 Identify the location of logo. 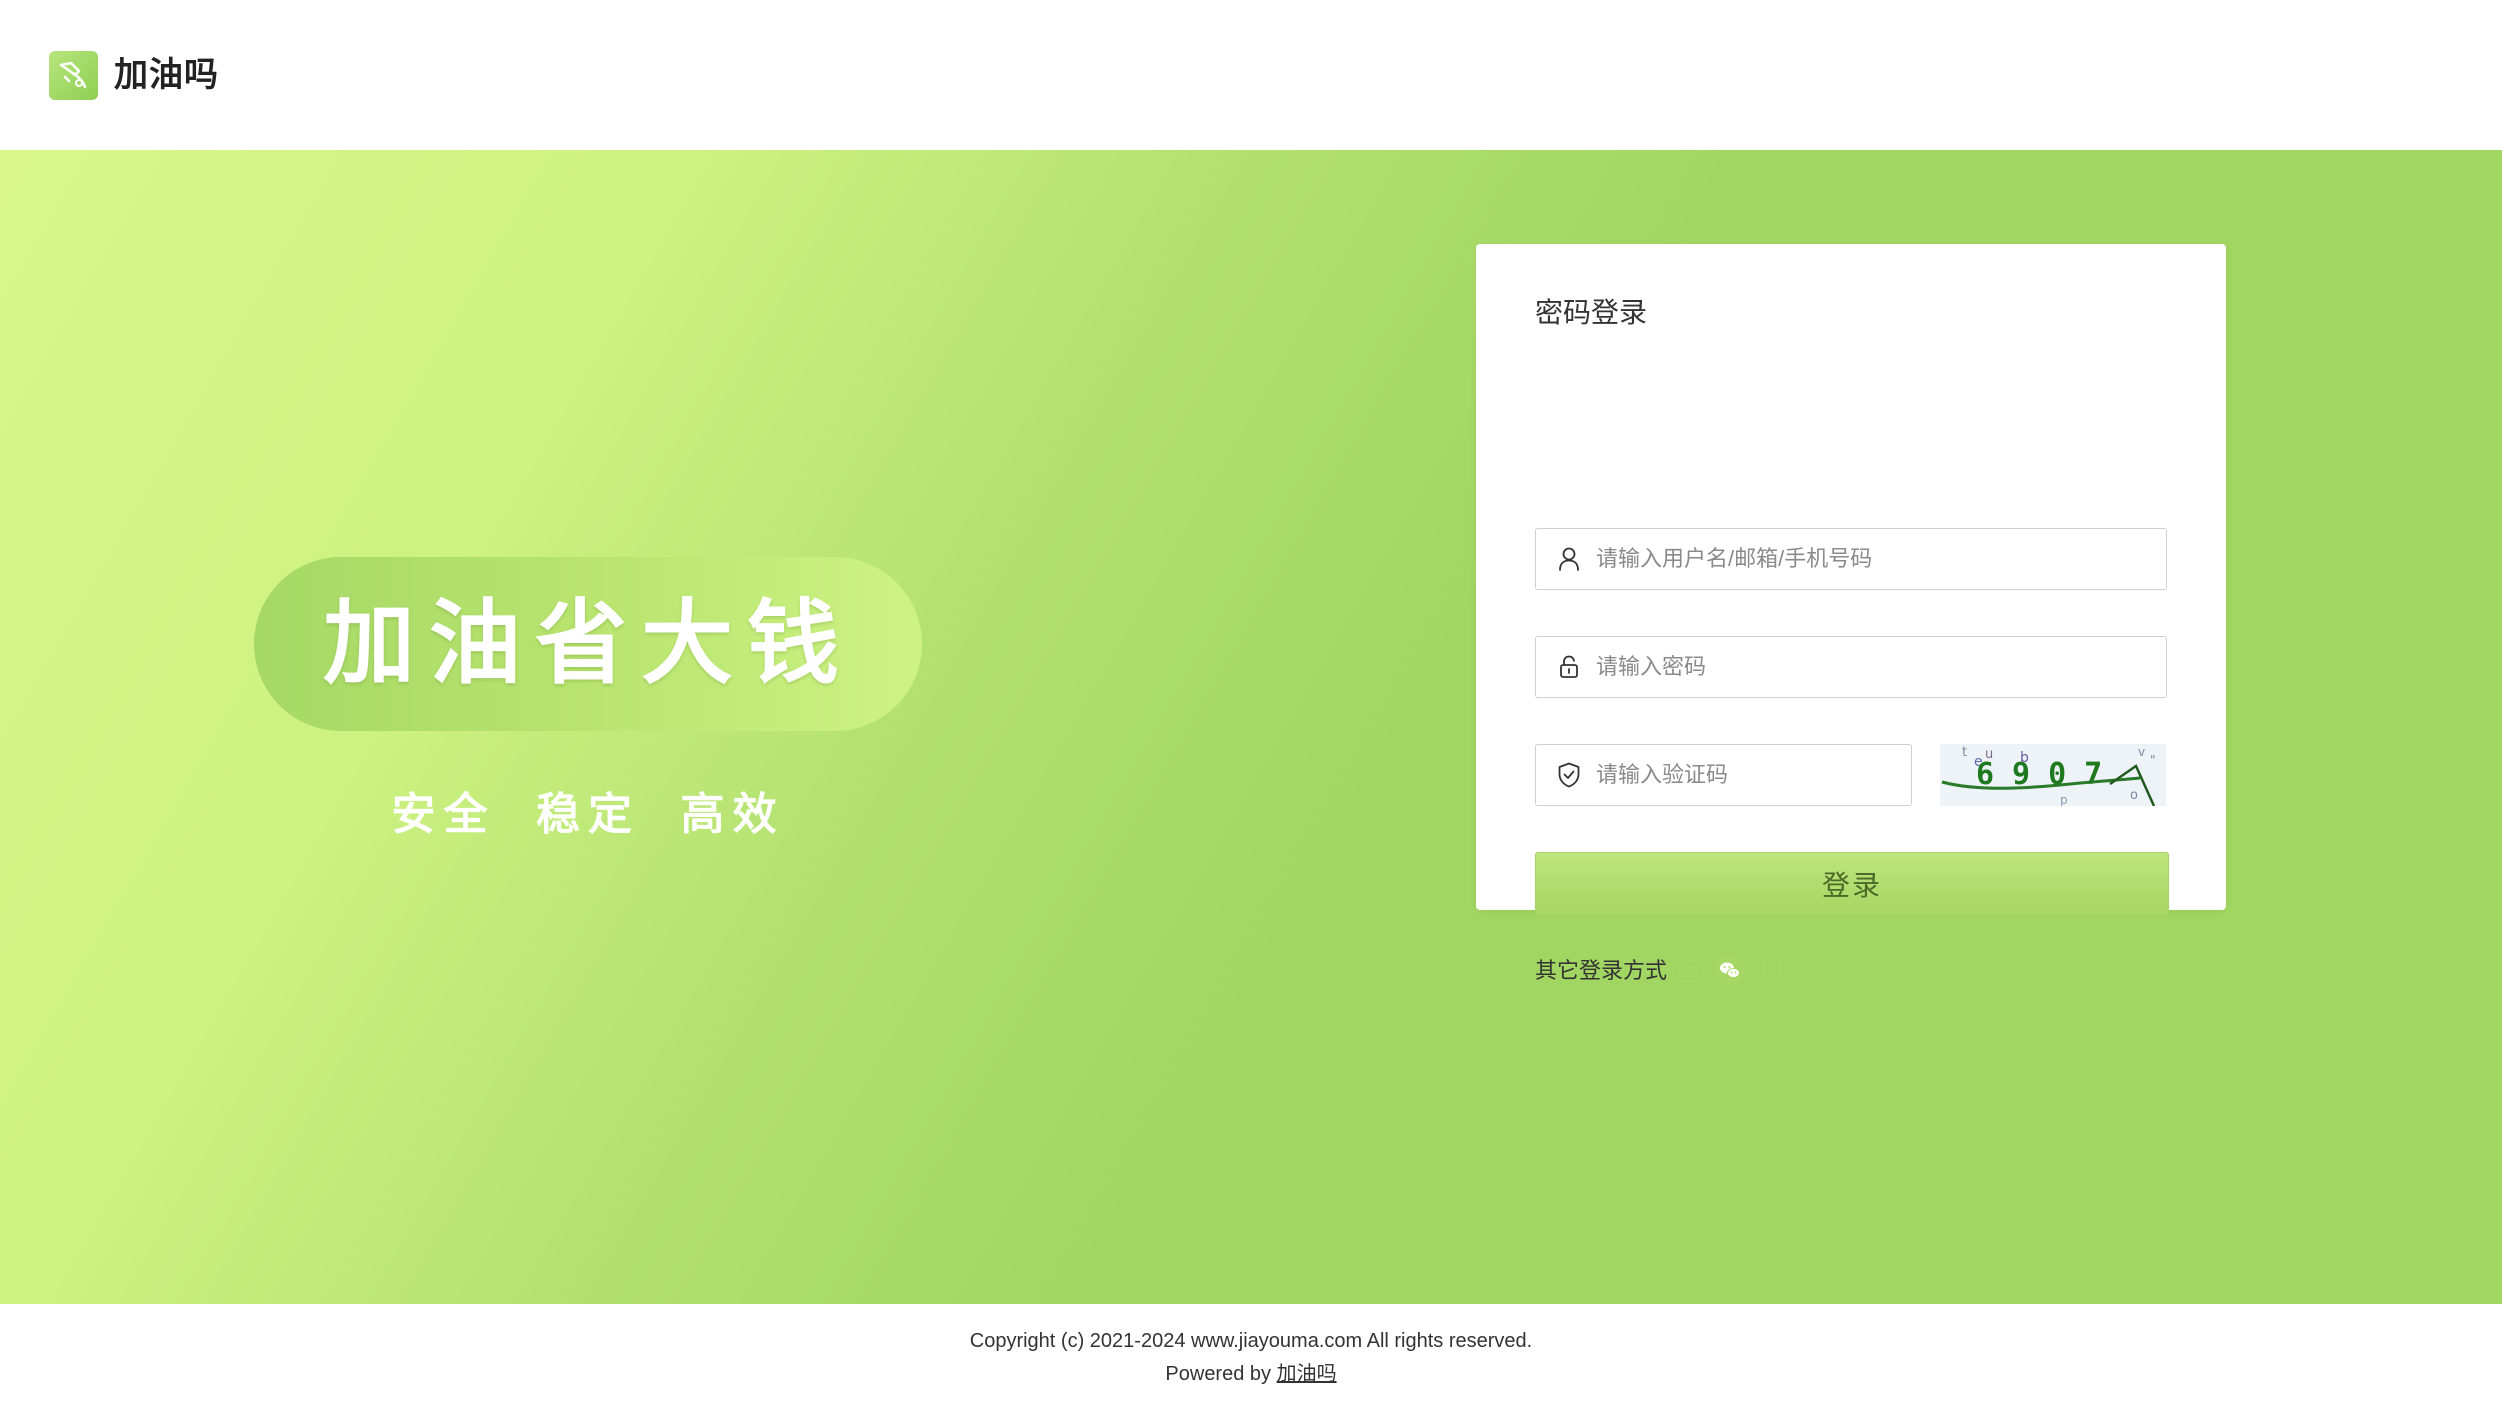
(73, 75).